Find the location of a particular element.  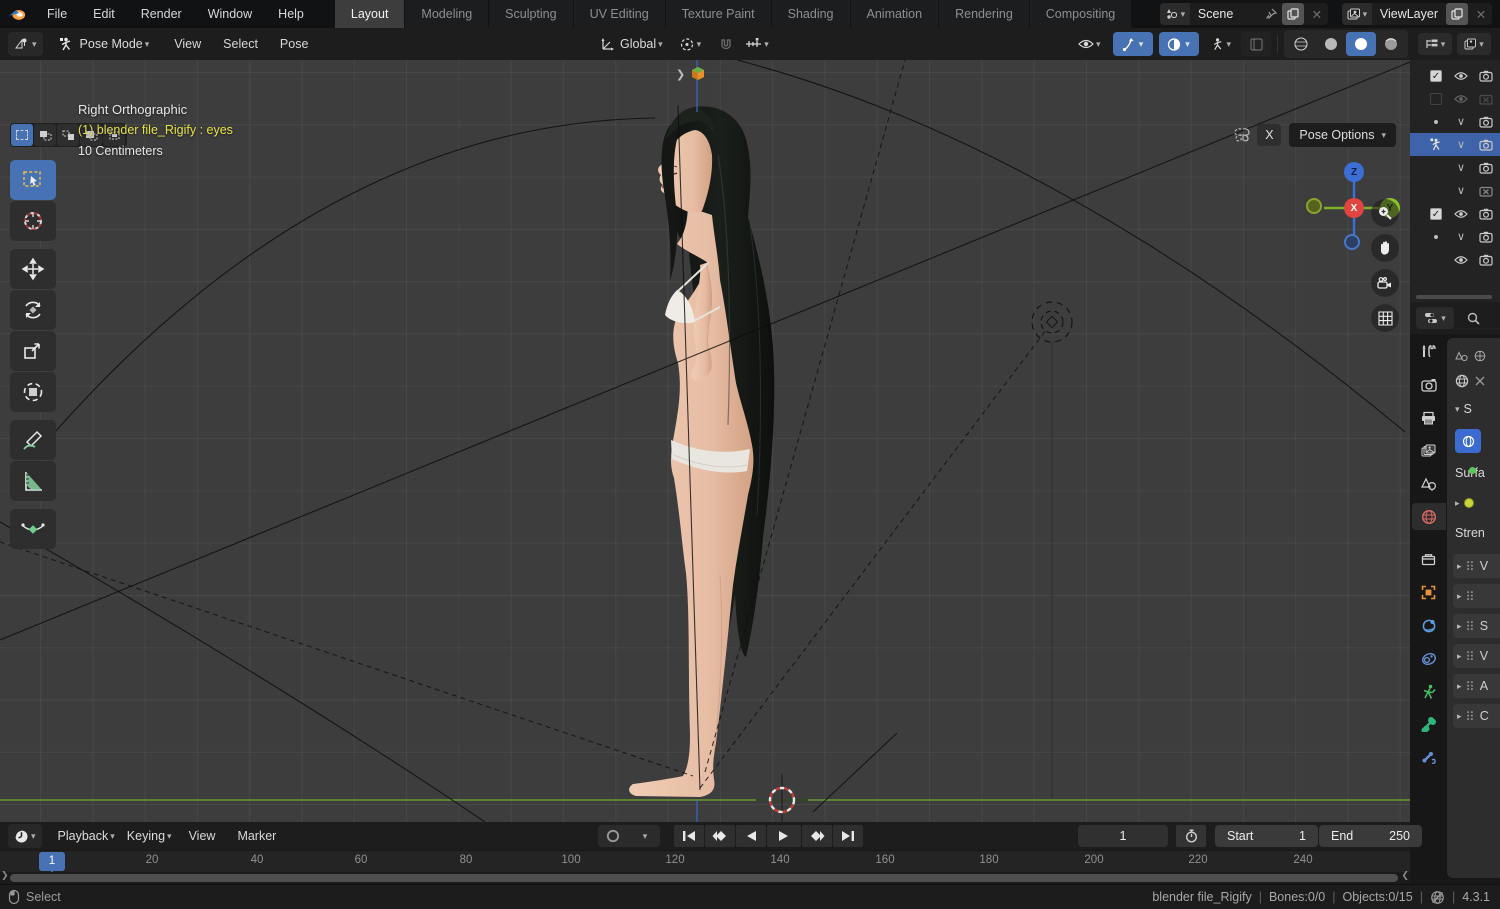

menu-pose: Pose is located at coordinates (294, 44).